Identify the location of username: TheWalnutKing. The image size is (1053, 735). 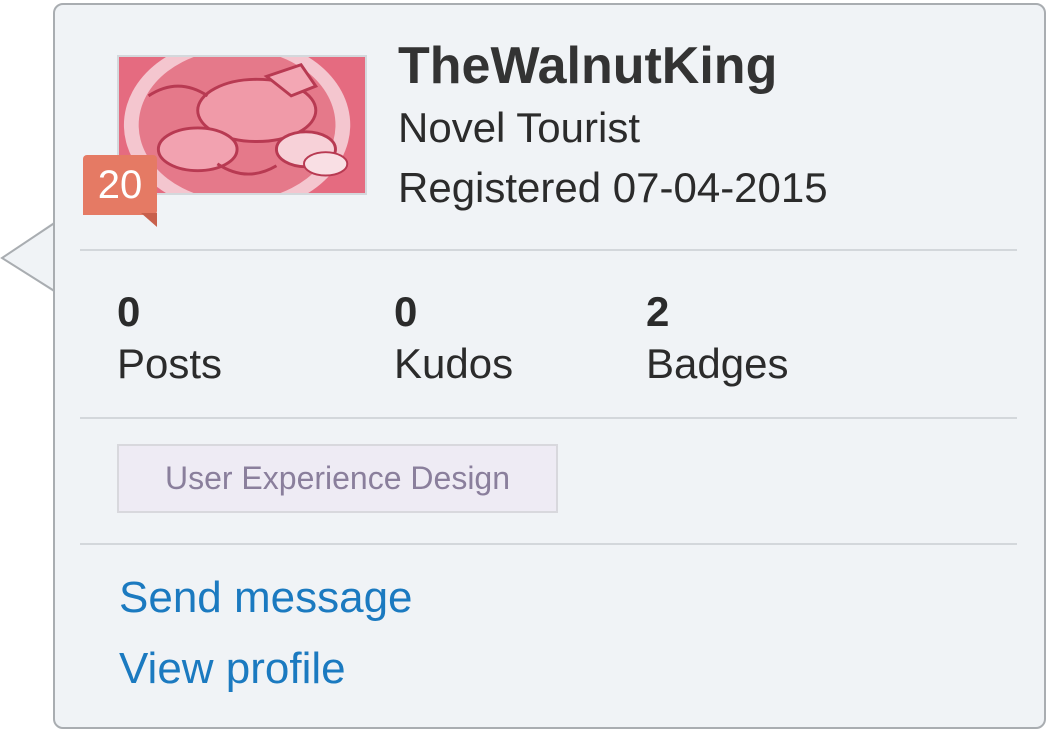
(587, 66).